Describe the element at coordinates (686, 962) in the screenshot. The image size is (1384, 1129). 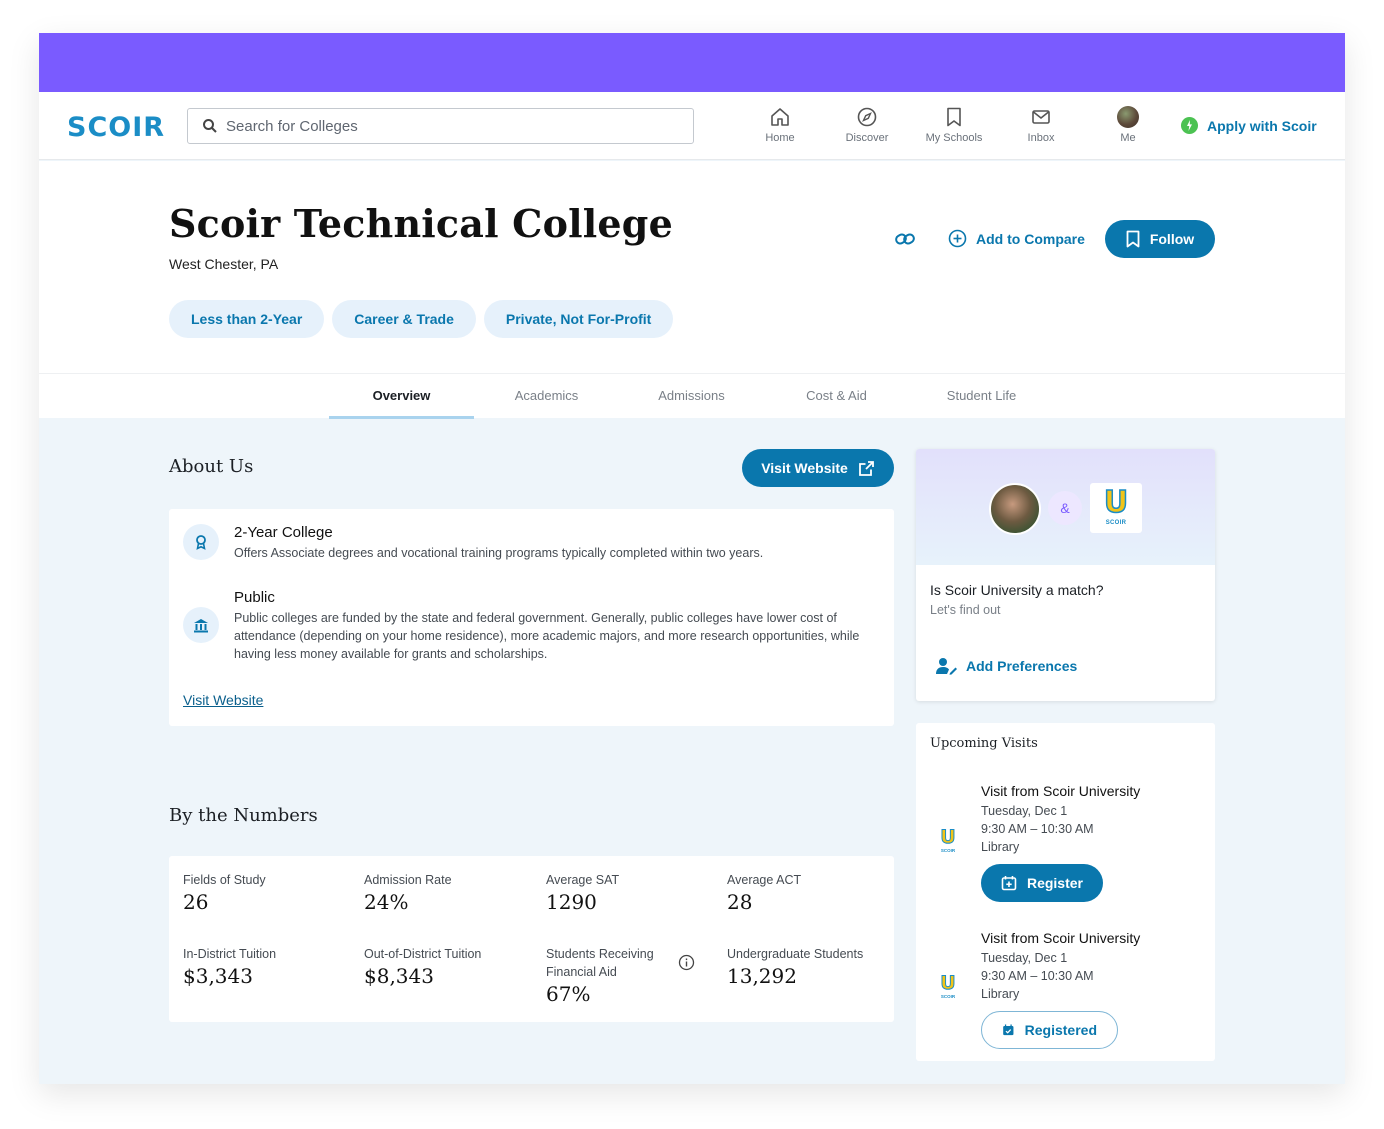
I see `info-icon` at that location.